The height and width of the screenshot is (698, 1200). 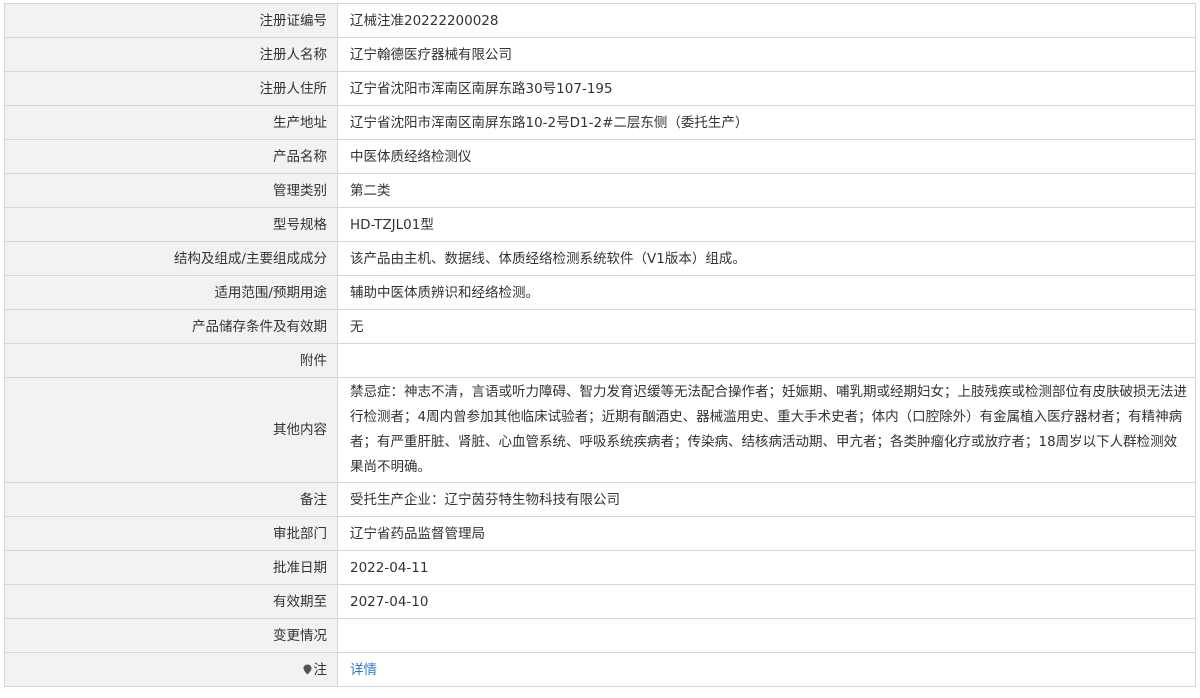 What do you see at coordinates (766, 669) in the screenshot?
I see `note-value-cell: 详情` at bounding box center [766, 669].